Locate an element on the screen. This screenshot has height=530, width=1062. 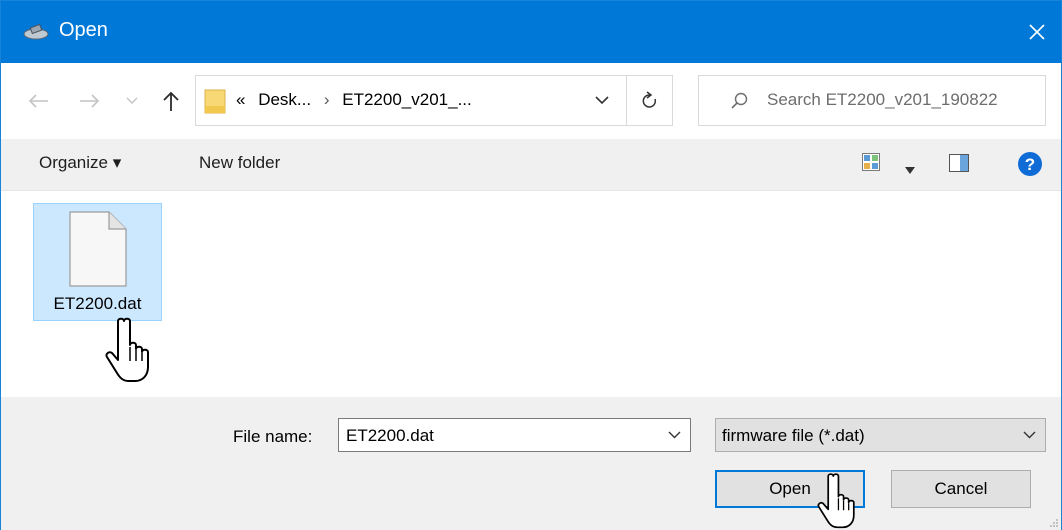
back-button is located at coordinates (38, 101).